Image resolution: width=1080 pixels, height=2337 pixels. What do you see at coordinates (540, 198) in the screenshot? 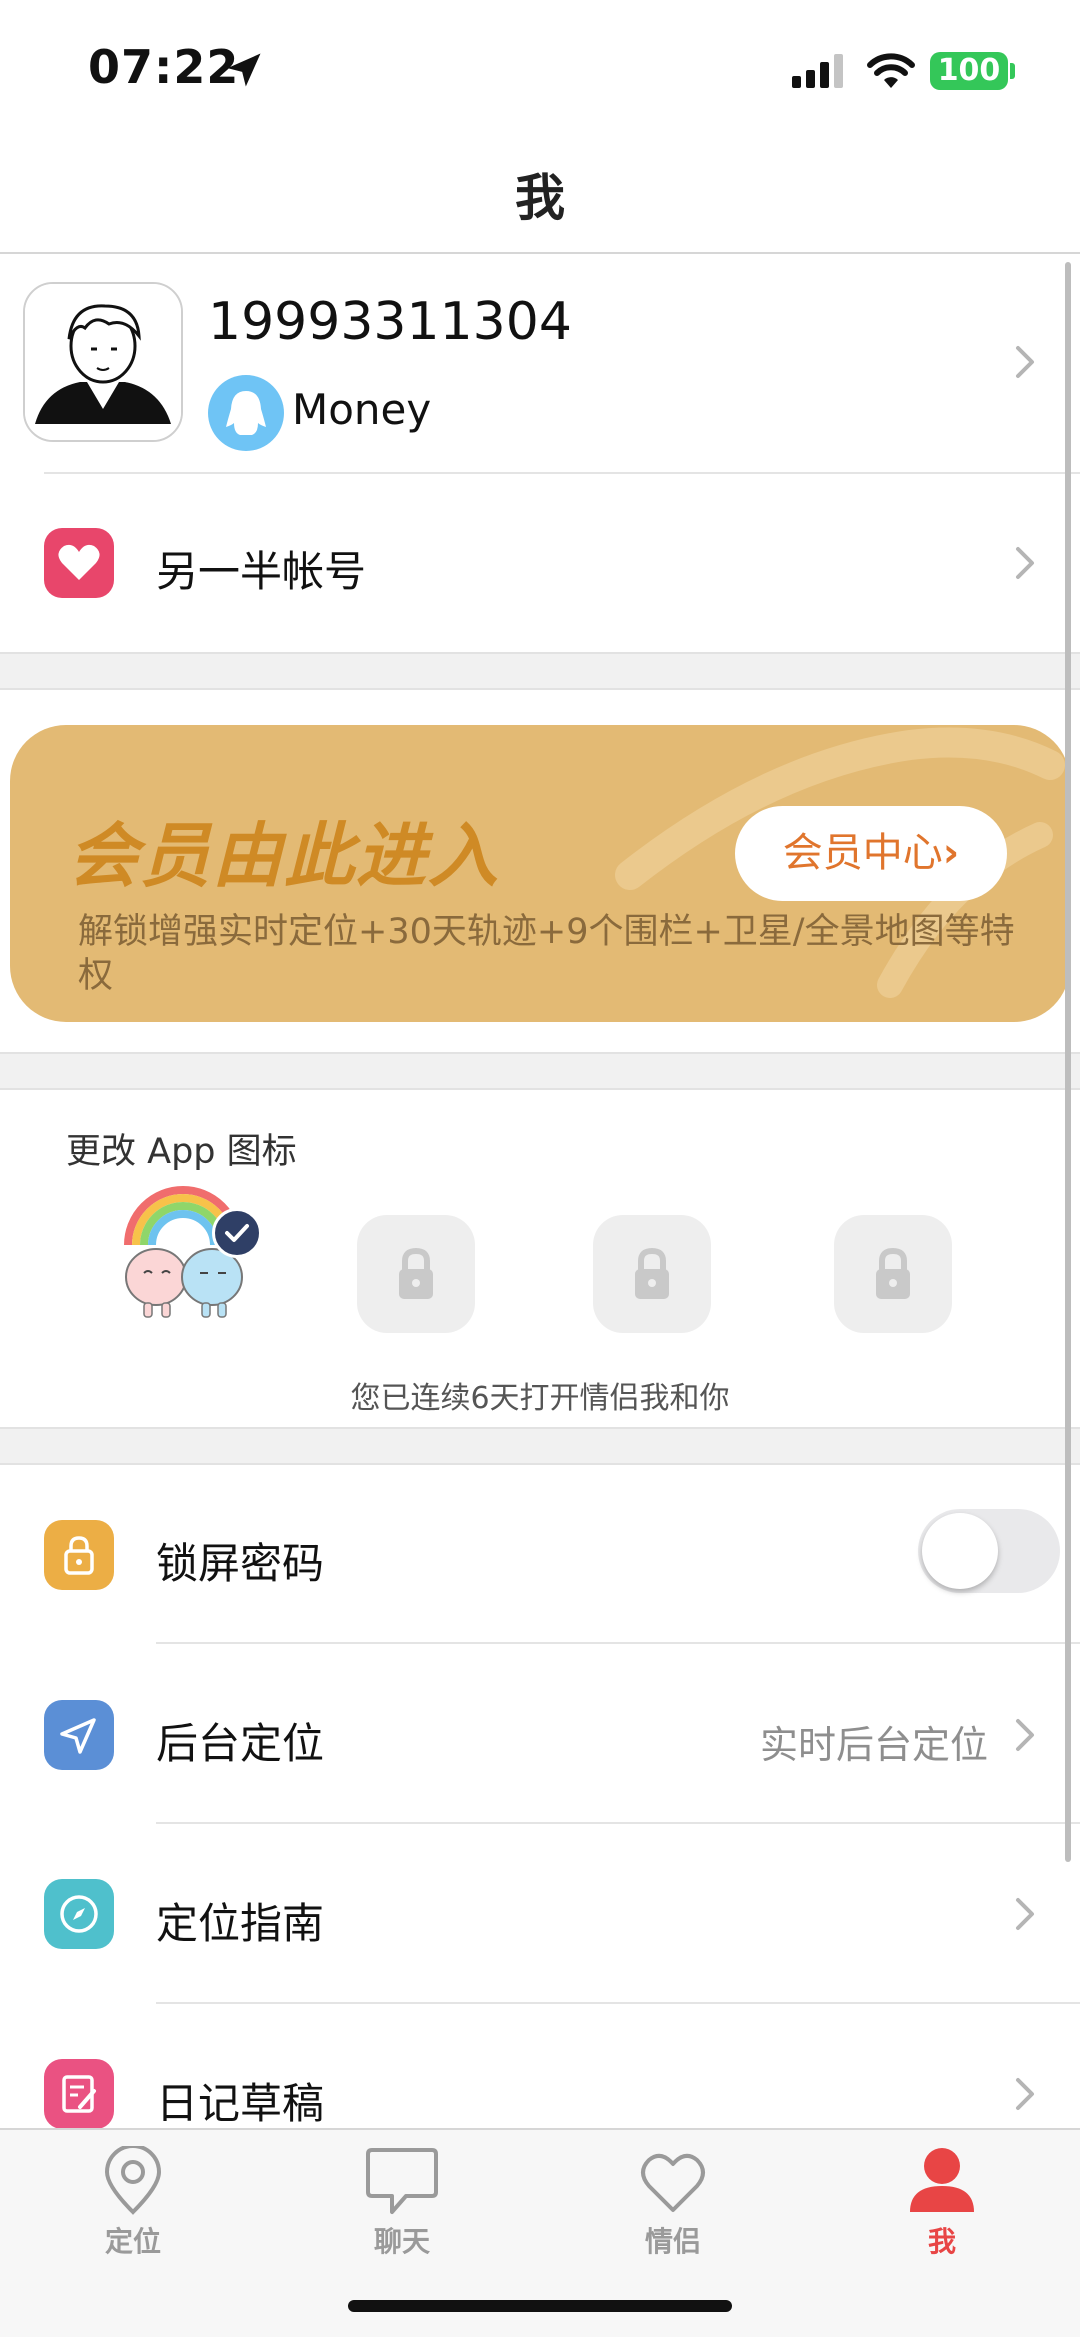
I see `page-title: 我` at bounding box center [540, 198].